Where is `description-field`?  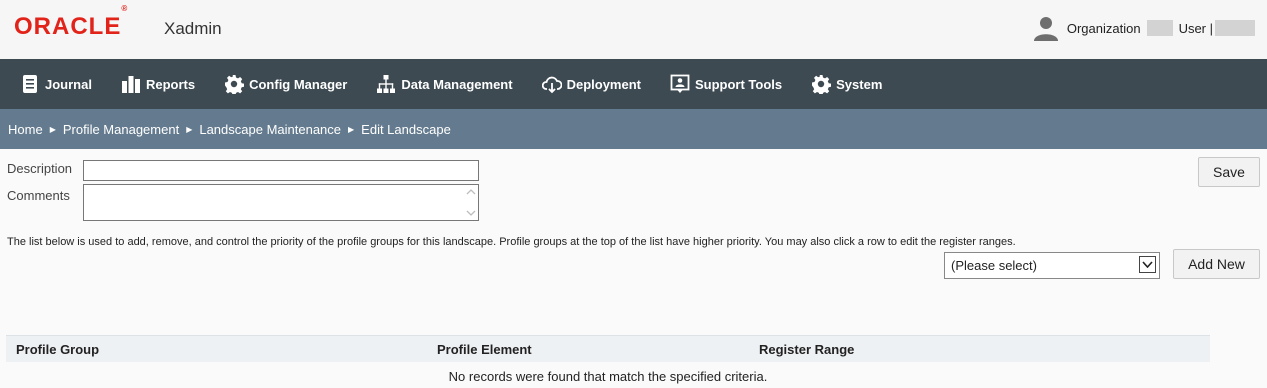
description-field is located at coordinates (281, 170).